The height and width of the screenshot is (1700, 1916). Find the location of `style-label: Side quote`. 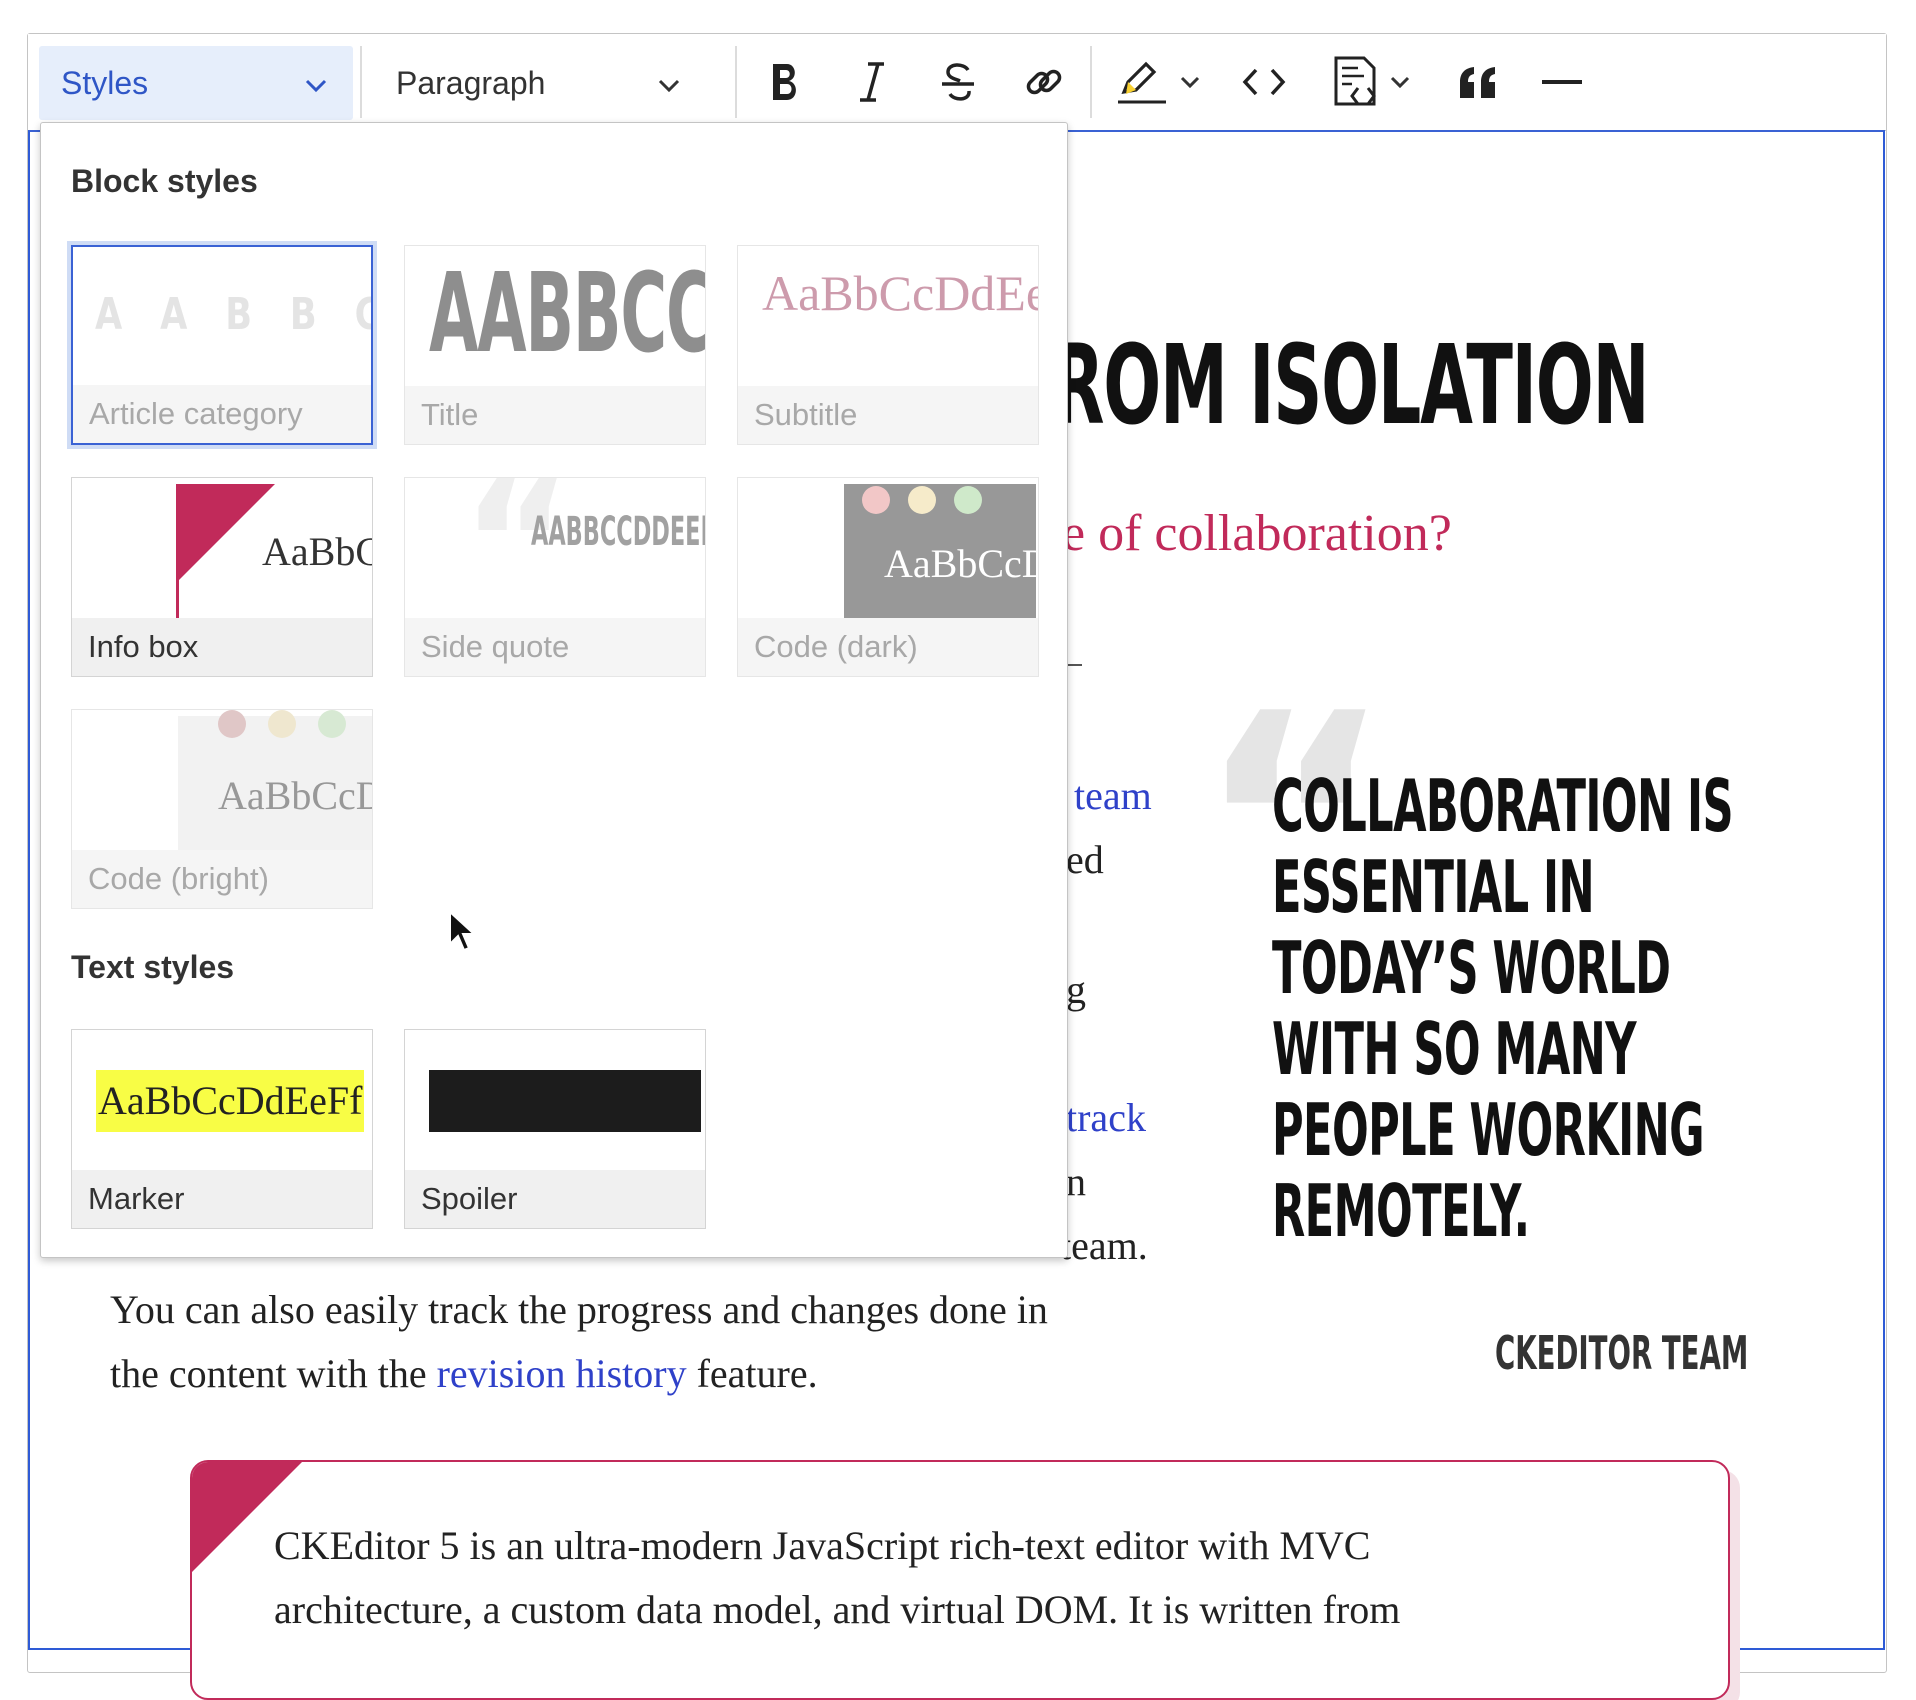

style-label: Side quote is located at coordinates (555, 647).